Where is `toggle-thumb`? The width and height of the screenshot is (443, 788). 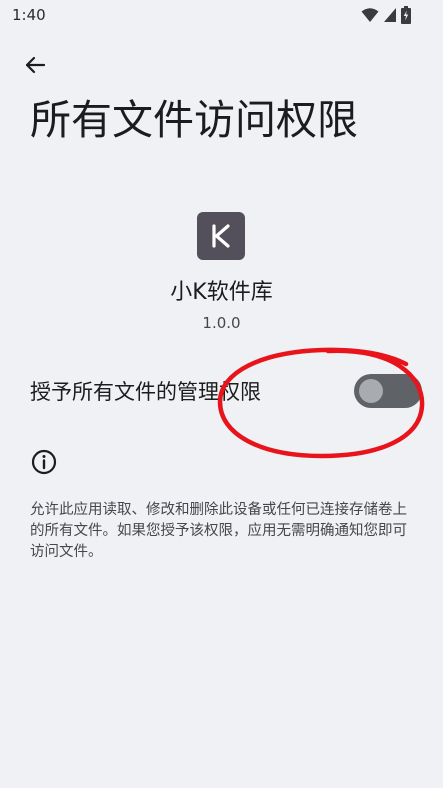
toggle-thumb is located at coordinates (371, 391).